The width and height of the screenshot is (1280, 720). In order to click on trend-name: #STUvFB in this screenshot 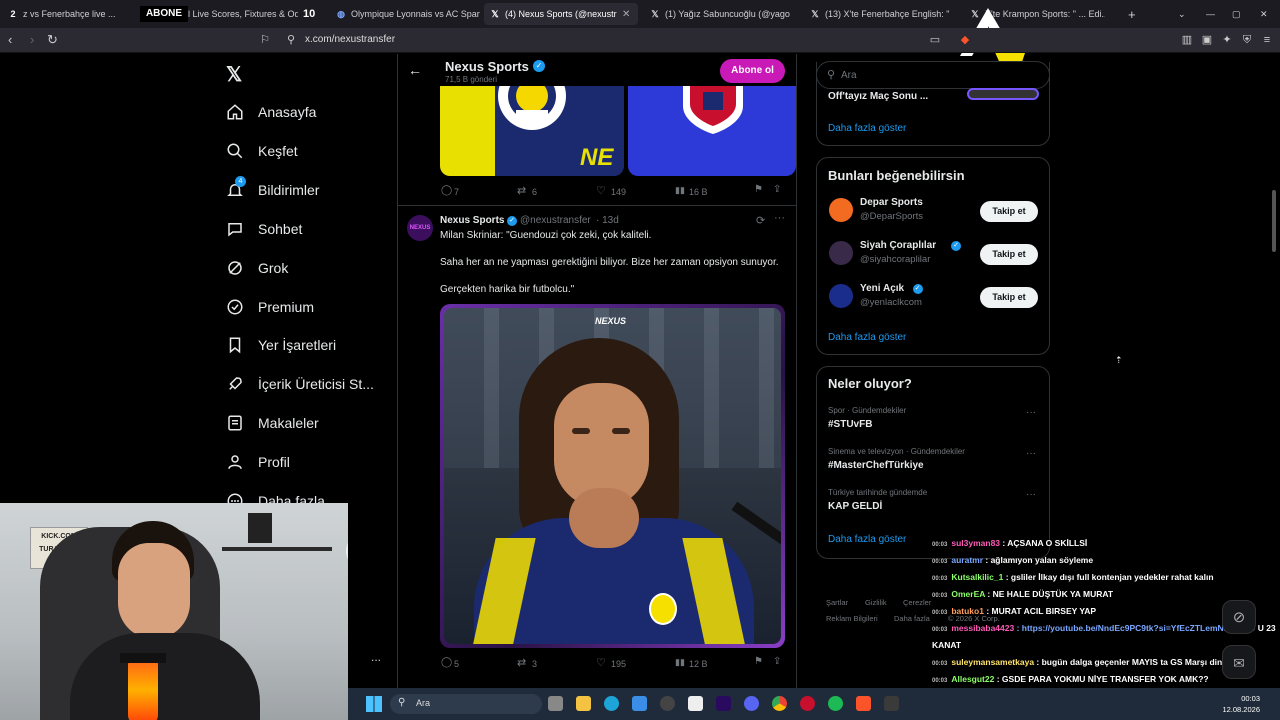, I will do `click(850, 424)`.